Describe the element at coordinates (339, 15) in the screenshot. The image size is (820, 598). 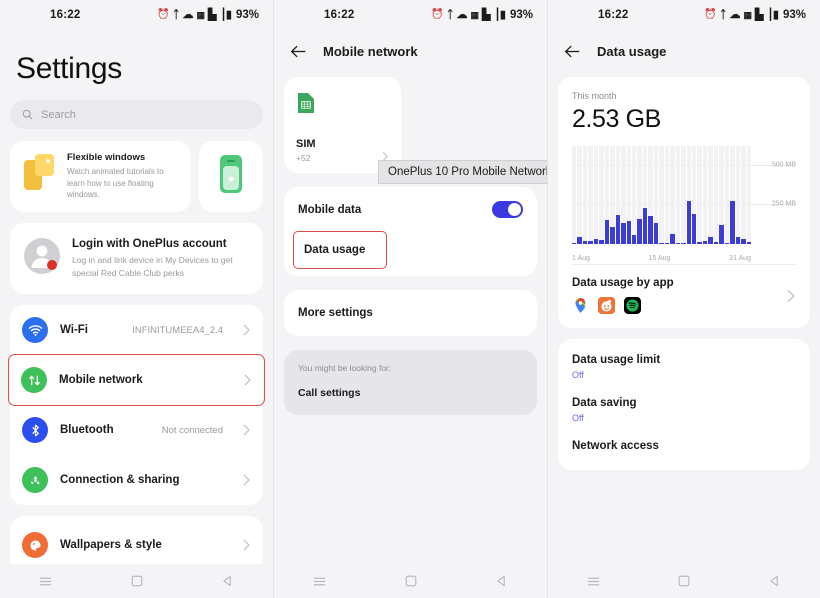
I see `status-time: 16:22` at that location.